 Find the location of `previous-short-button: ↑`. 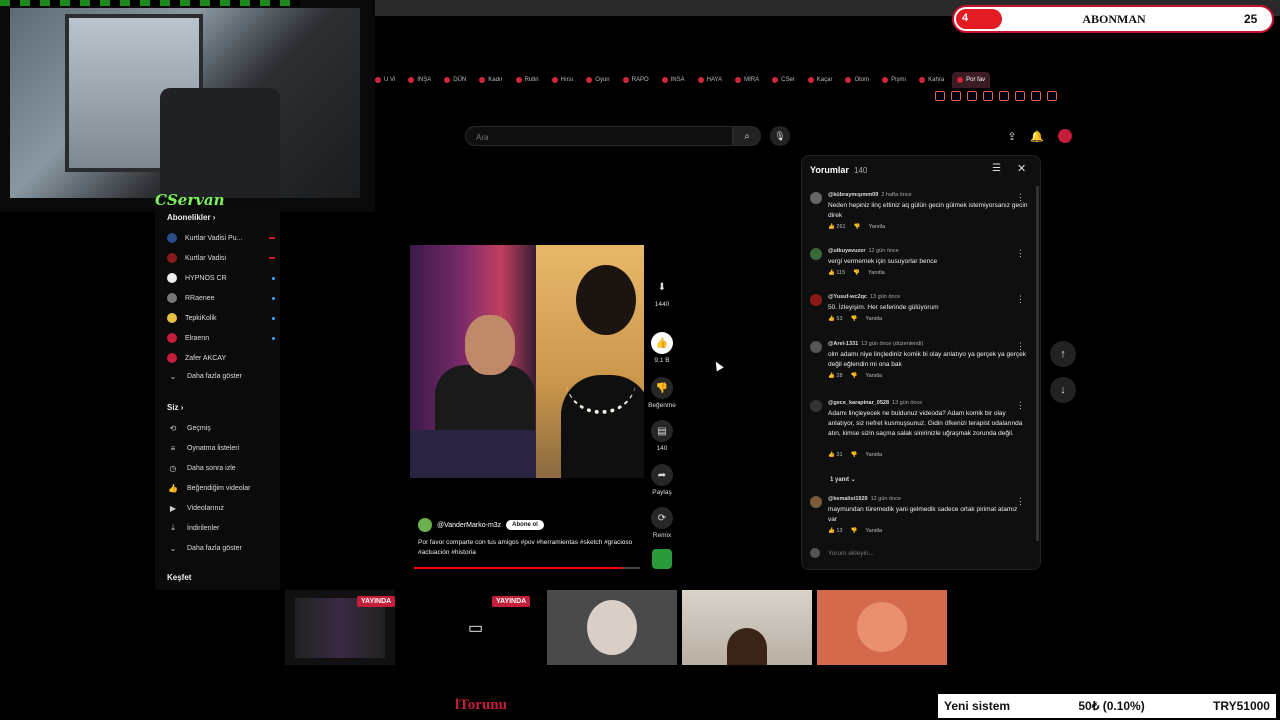

previous-short-button: ↑ is located at coordinates (1063, 354).